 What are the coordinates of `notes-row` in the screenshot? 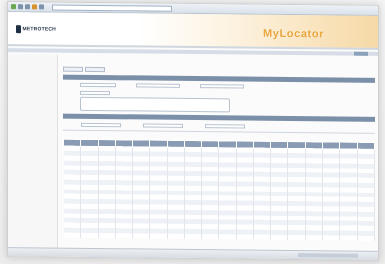 It's located at (219, 105).